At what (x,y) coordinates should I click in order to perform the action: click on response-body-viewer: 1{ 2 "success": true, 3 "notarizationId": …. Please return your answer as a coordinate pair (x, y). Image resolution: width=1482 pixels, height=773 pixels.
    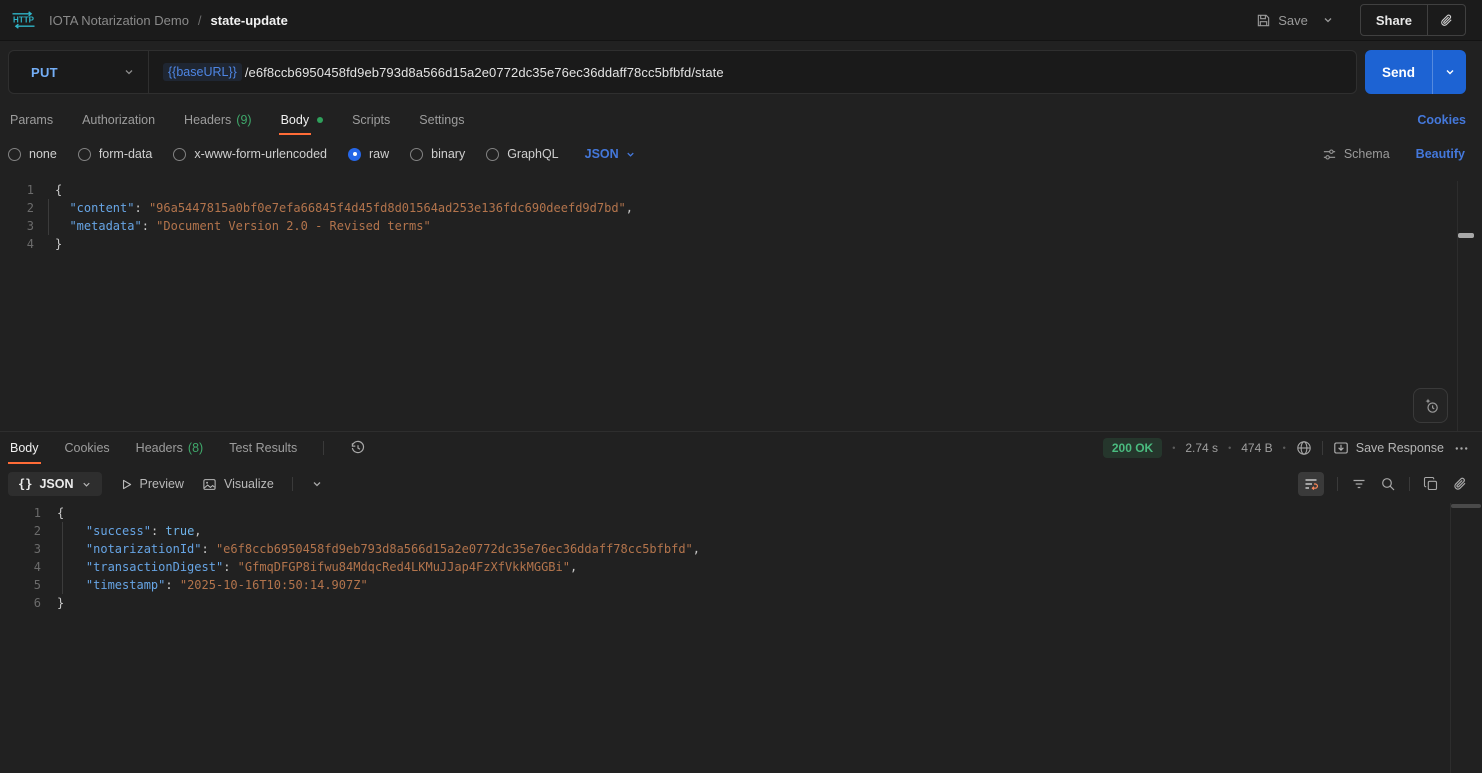
    Looking at the image, I should click on (721, 558).